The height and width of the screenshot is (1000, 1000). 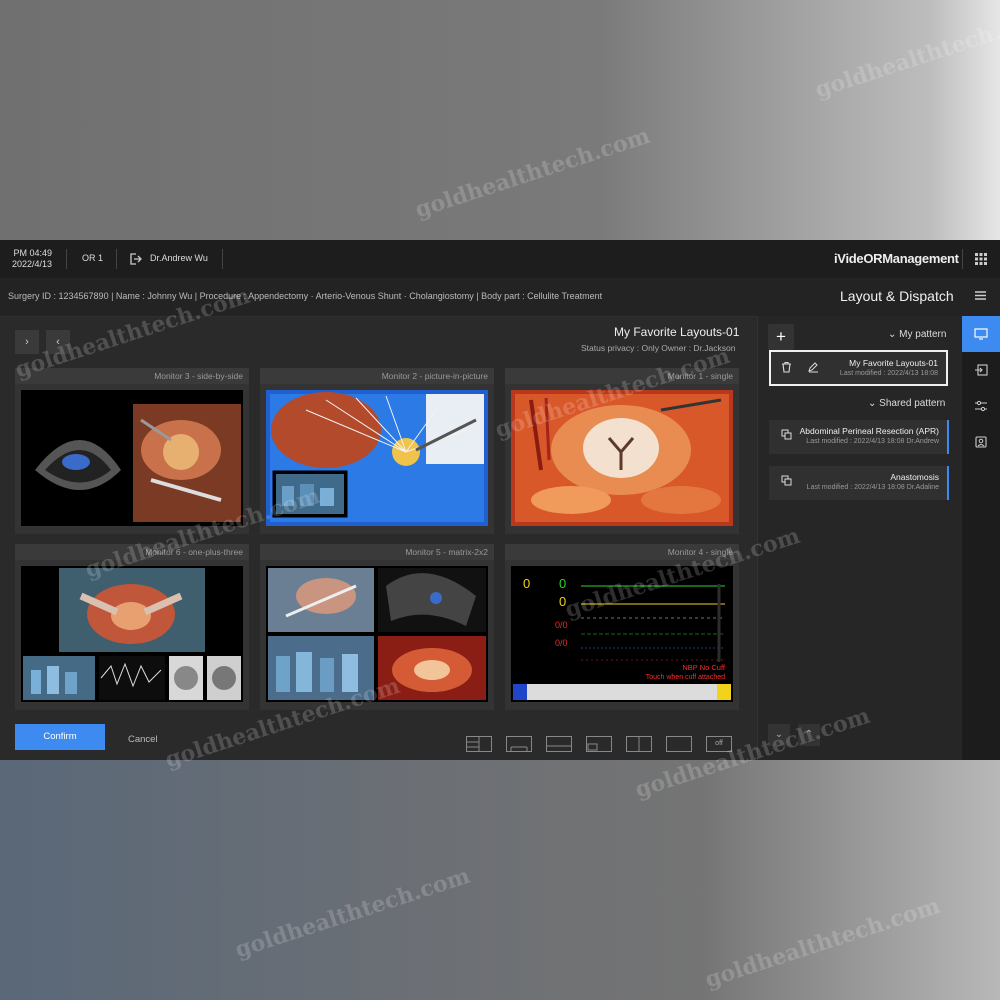 I want to click on monitor-label: Monitor 5 - matrix-2x2, so click(x=446, y=552).